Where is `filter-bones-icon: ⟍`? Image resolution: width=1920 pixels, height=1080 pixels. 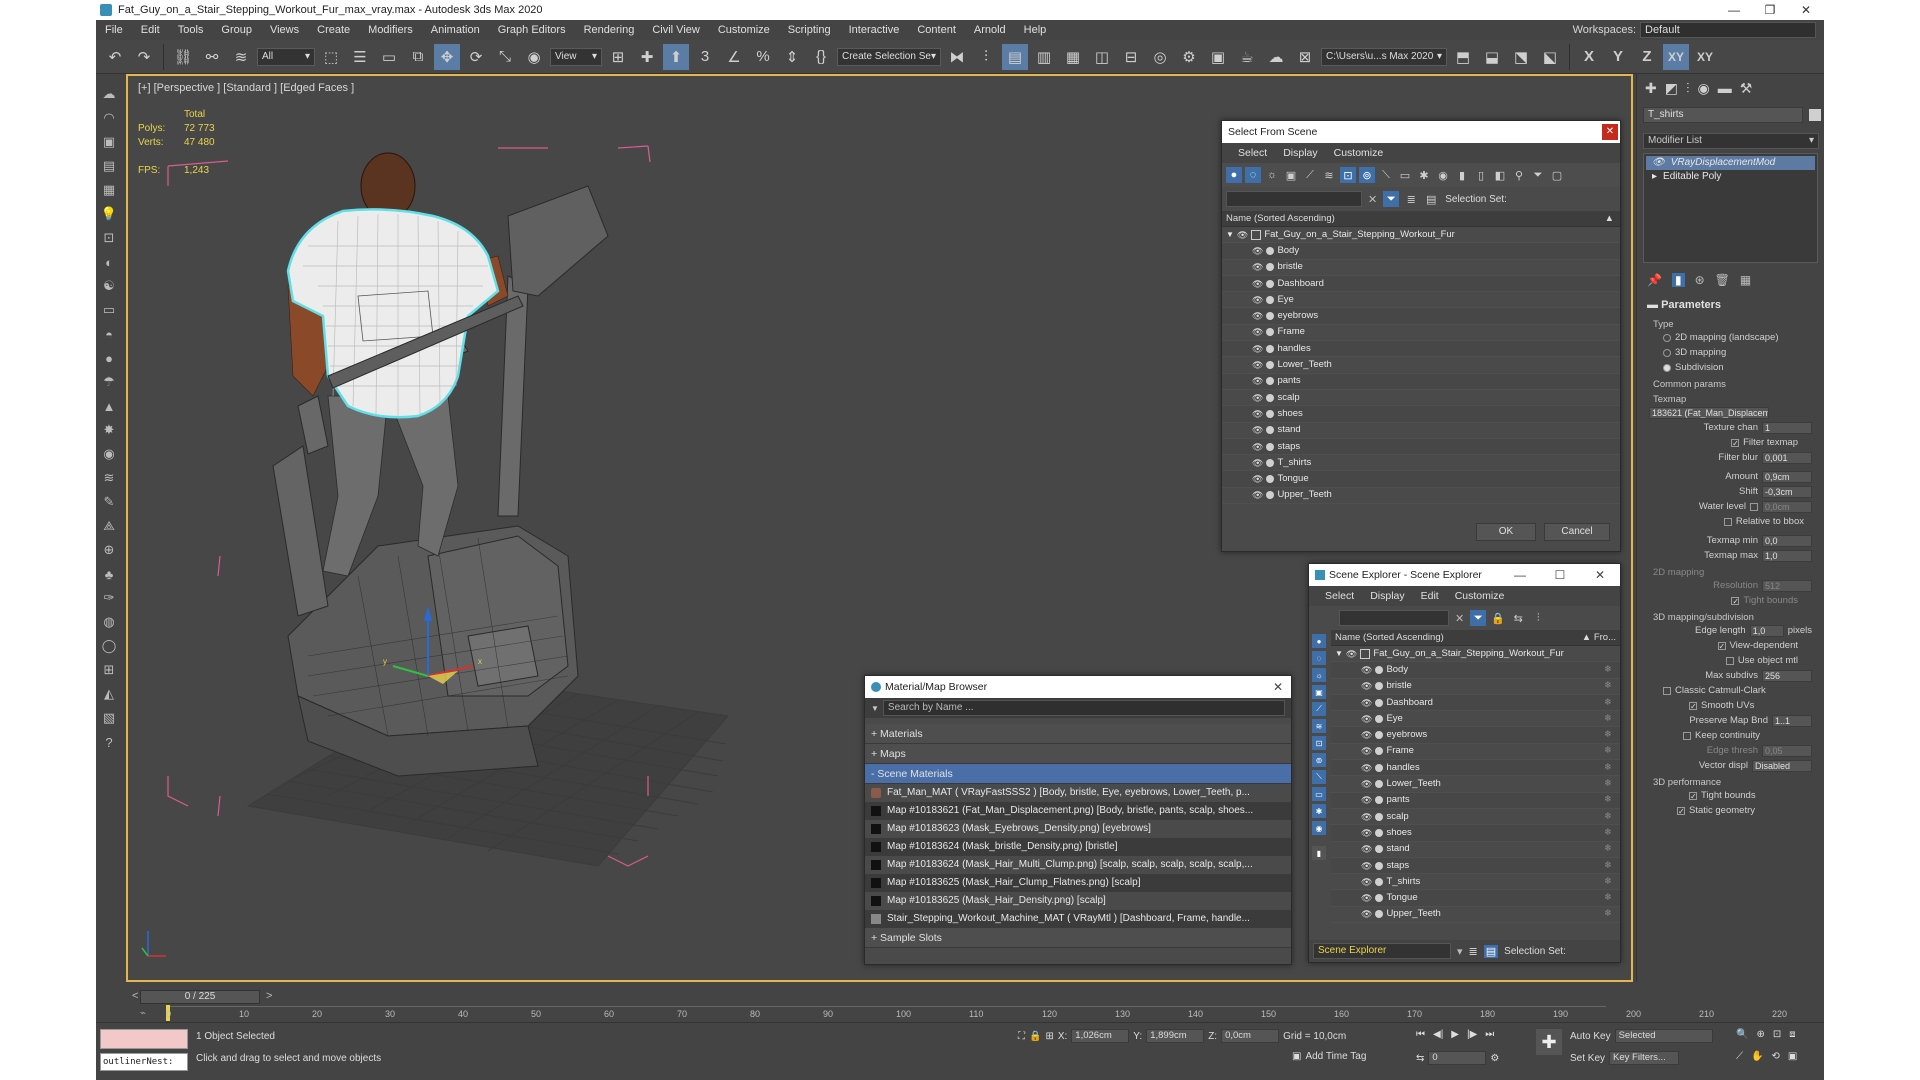
filter-bones-icon: ⟍ is located at coordinates (1386, 175).